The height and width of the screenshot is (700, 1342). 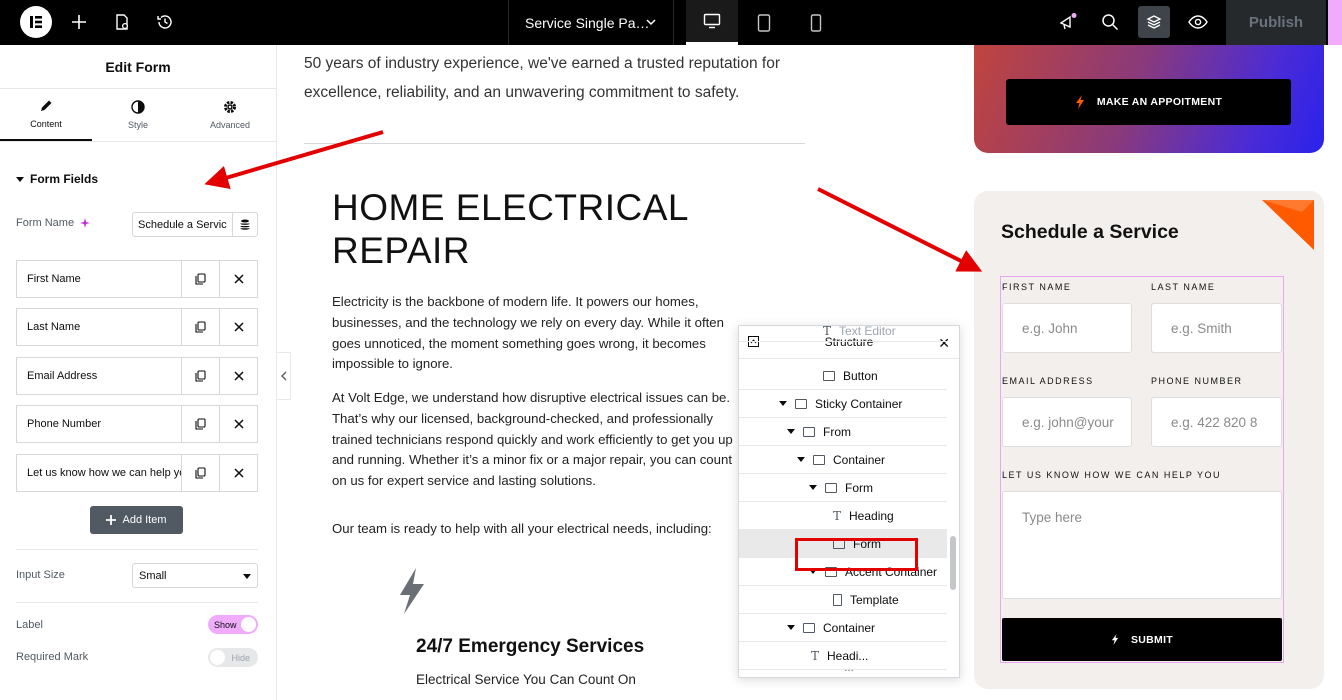 I want to click on panel-tabs: Content Style Advanced, so click(x=138, y=115).